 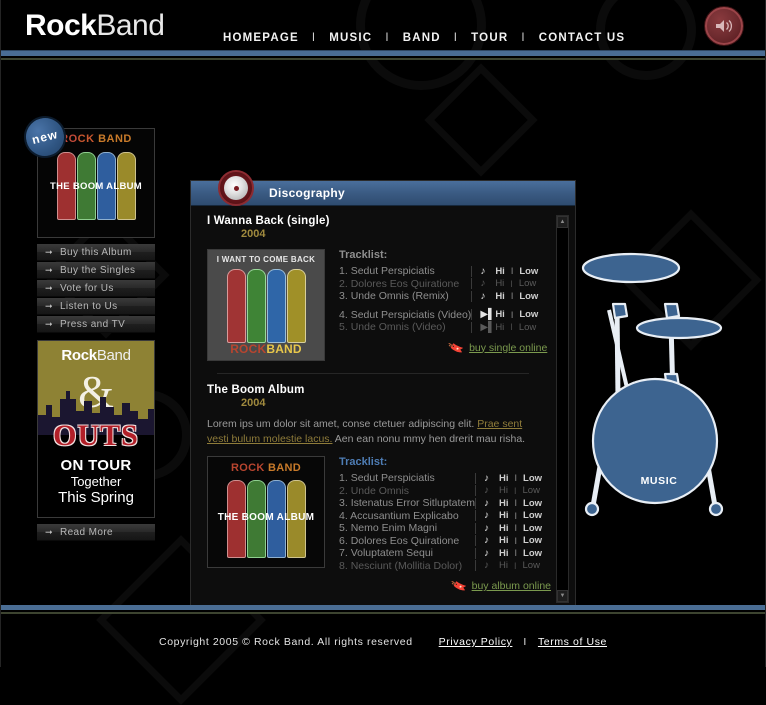 I want to click on buy-single-online-link: buy single online, so click(x=508, y=348).